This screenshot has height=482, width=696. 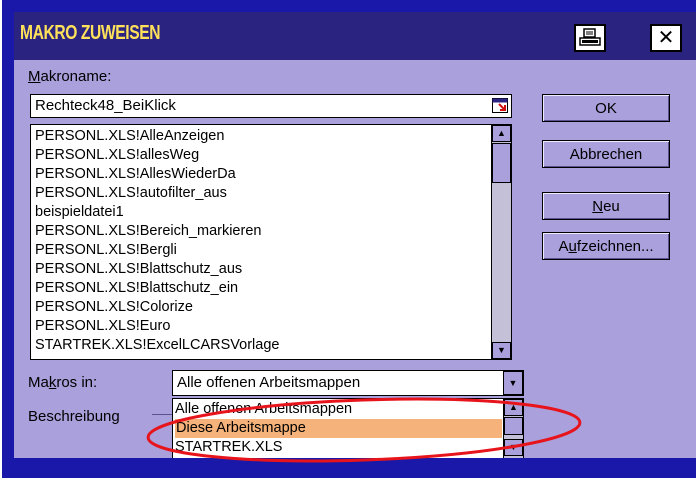 I want to click on red-annotation-ellipse, so click(x=364, y=430).